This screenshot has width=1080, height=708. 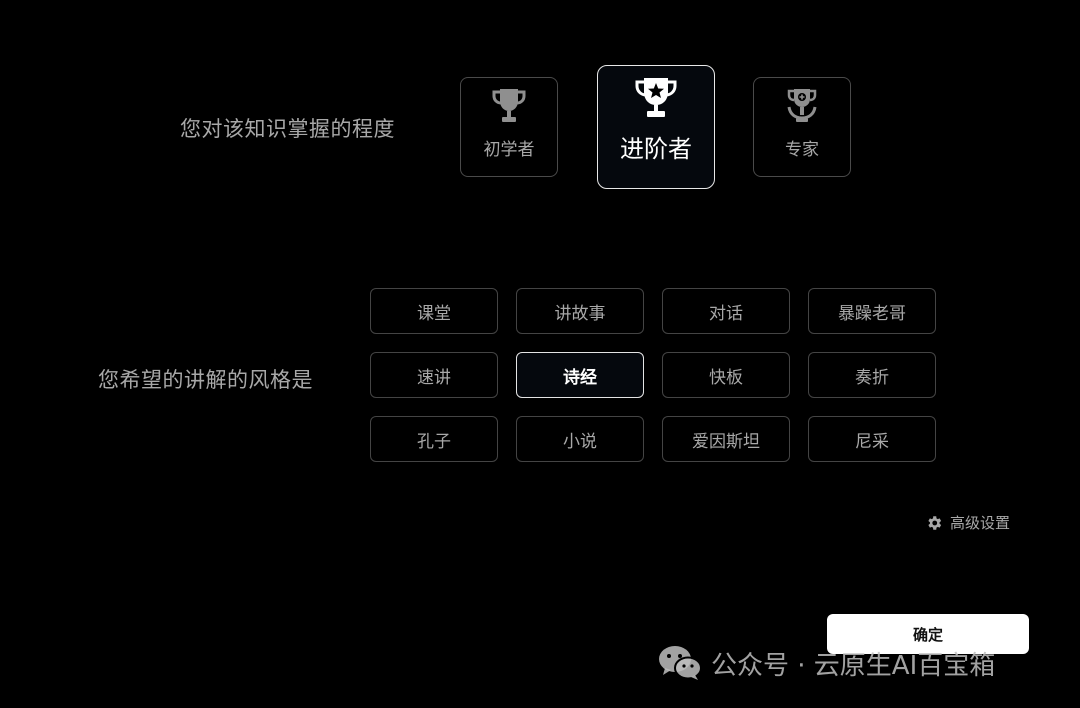 What do you see at coordinates (509, 150) in the screenshot?
I see `level-option-label: 初学者` at bounding box center [509, 150].